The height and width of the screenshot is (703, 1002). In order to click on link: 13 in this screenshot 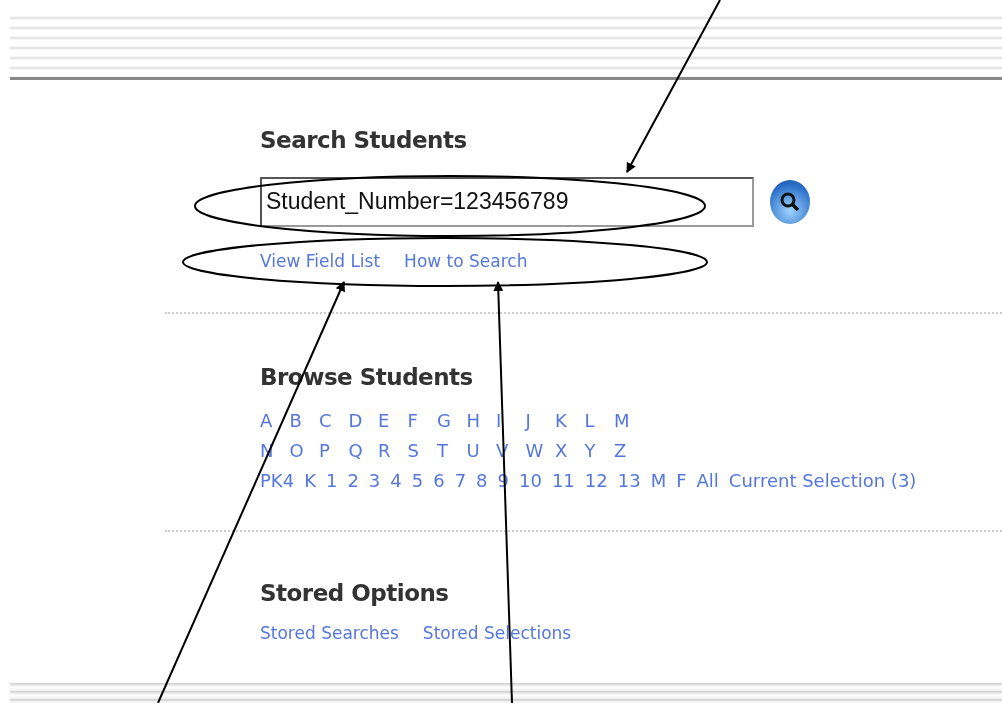, I will do `click(629, 480)`.